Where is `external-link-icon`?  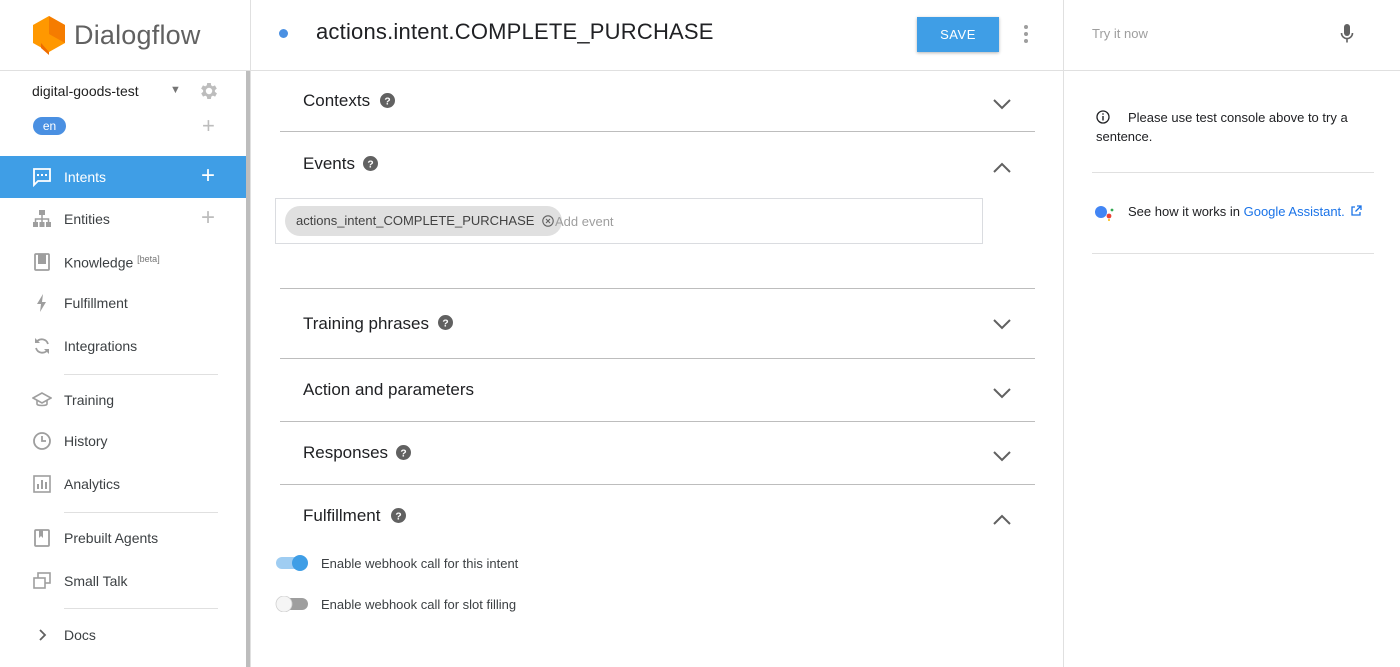
external-link-icon is located at coordinates (1356, 211).